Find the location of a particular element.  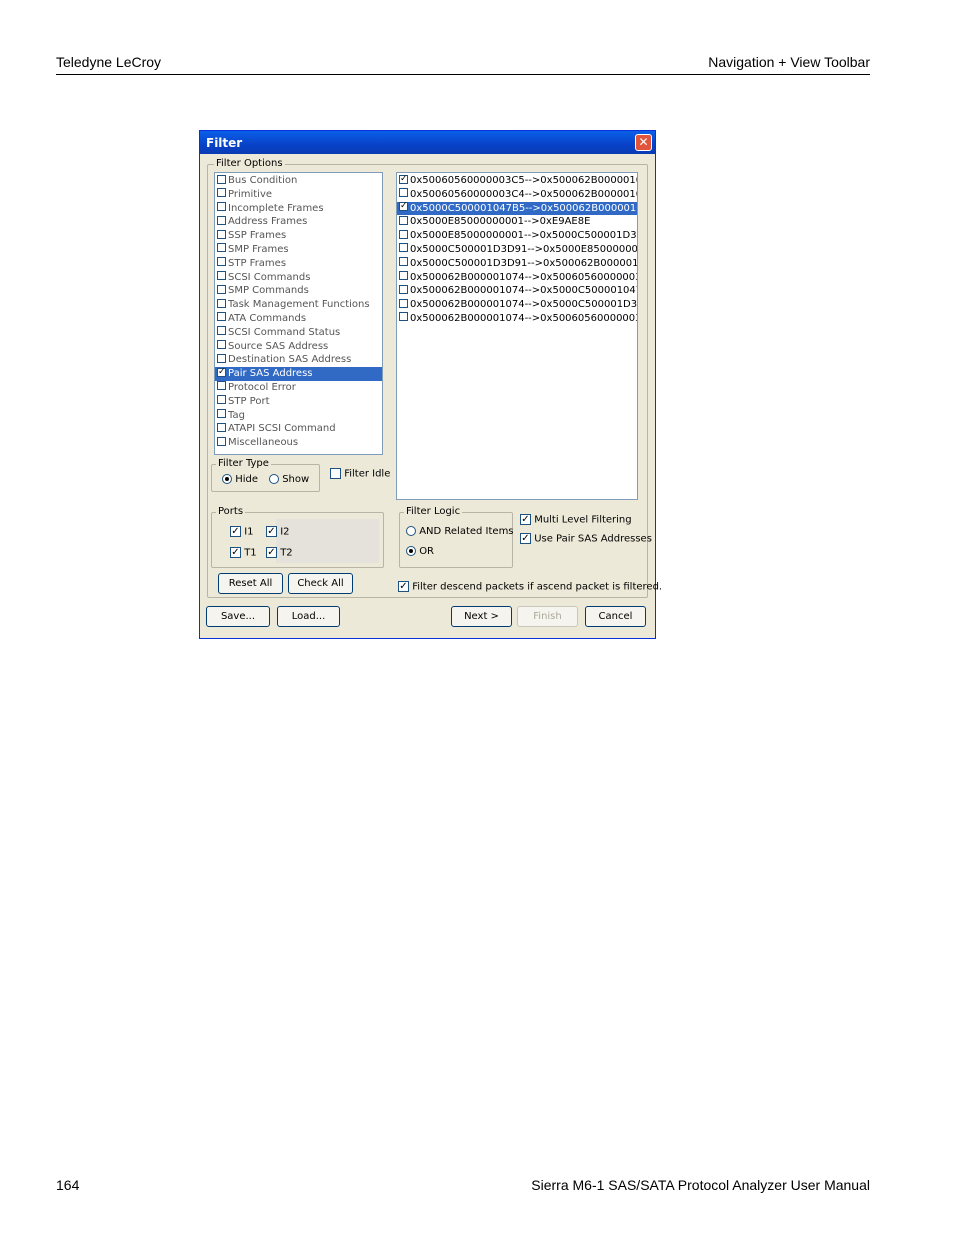

sas-address-item: 0x5000E85000000001-->0xE9AE8E is located at coordinates (517, 222).